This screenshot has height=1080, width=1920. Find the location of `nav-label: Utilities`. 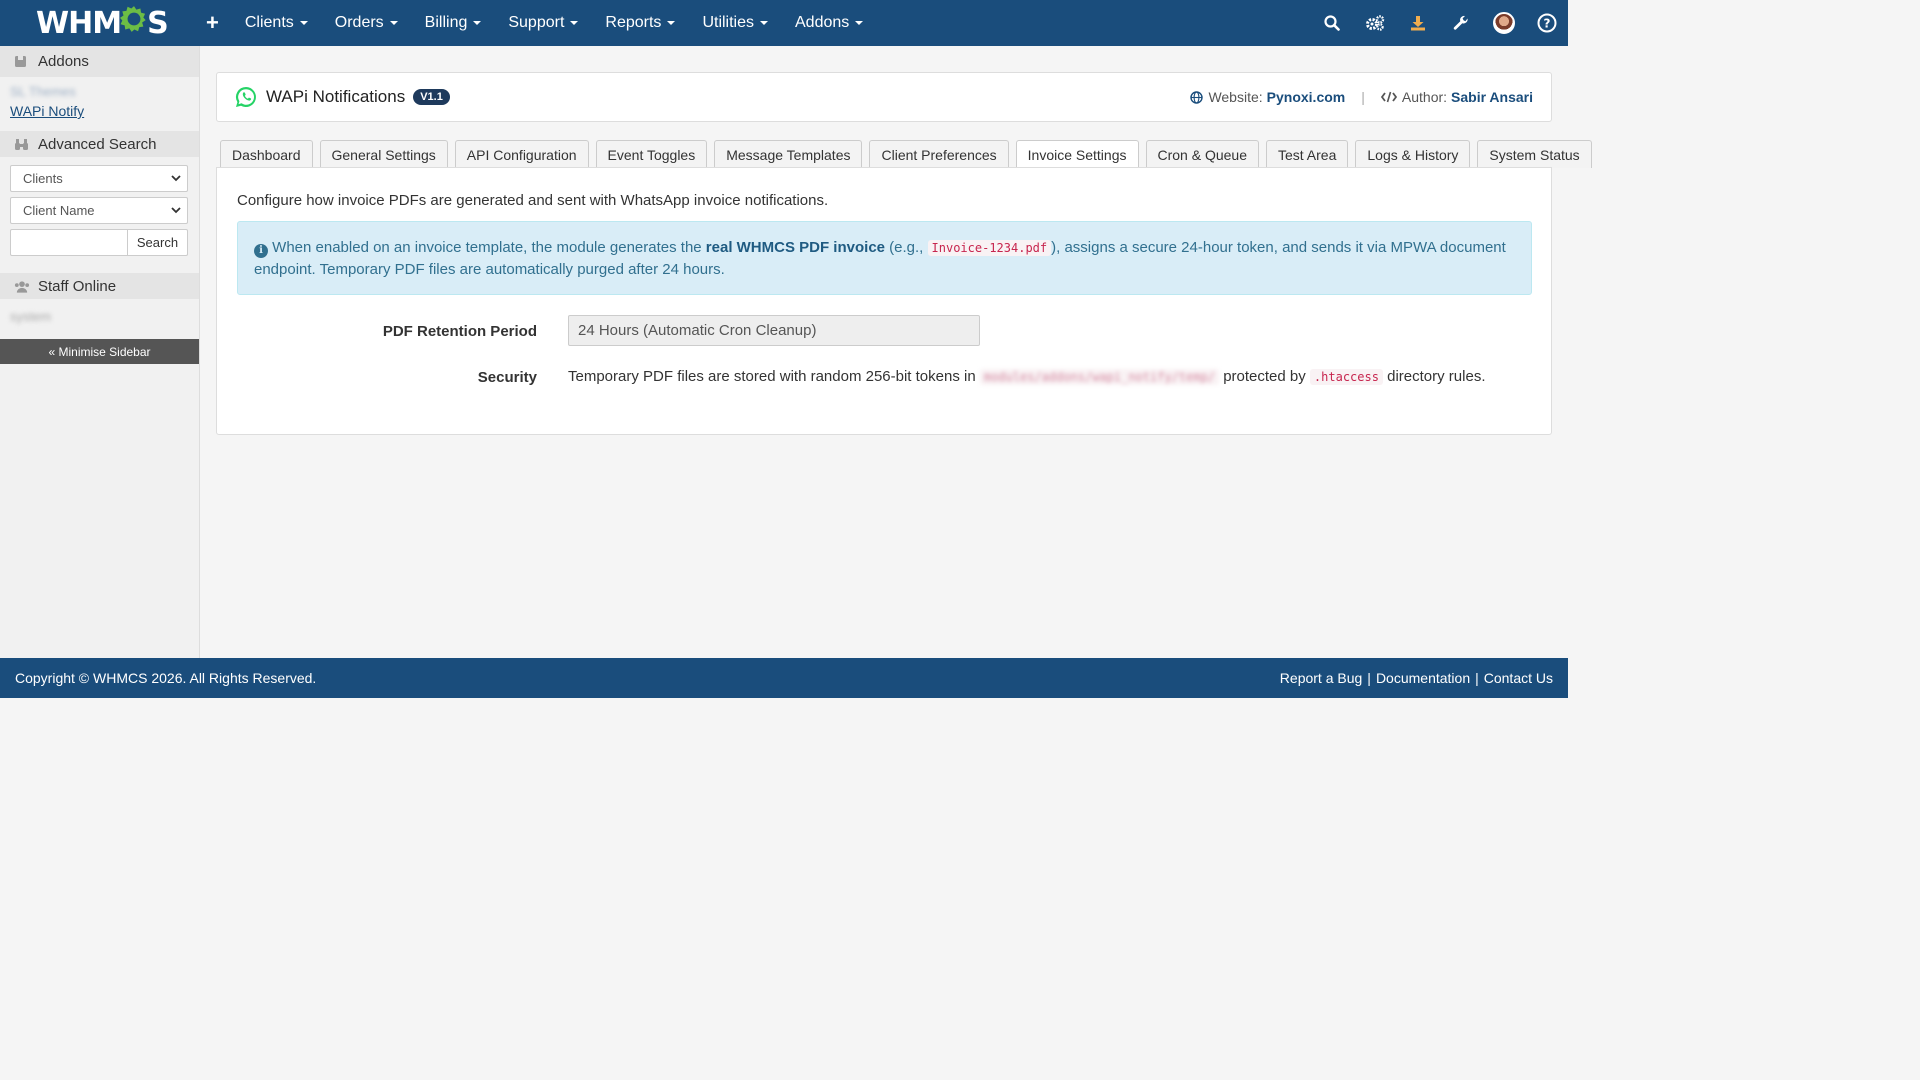

nav-label: Utilities is located at coordinates (728, 22).